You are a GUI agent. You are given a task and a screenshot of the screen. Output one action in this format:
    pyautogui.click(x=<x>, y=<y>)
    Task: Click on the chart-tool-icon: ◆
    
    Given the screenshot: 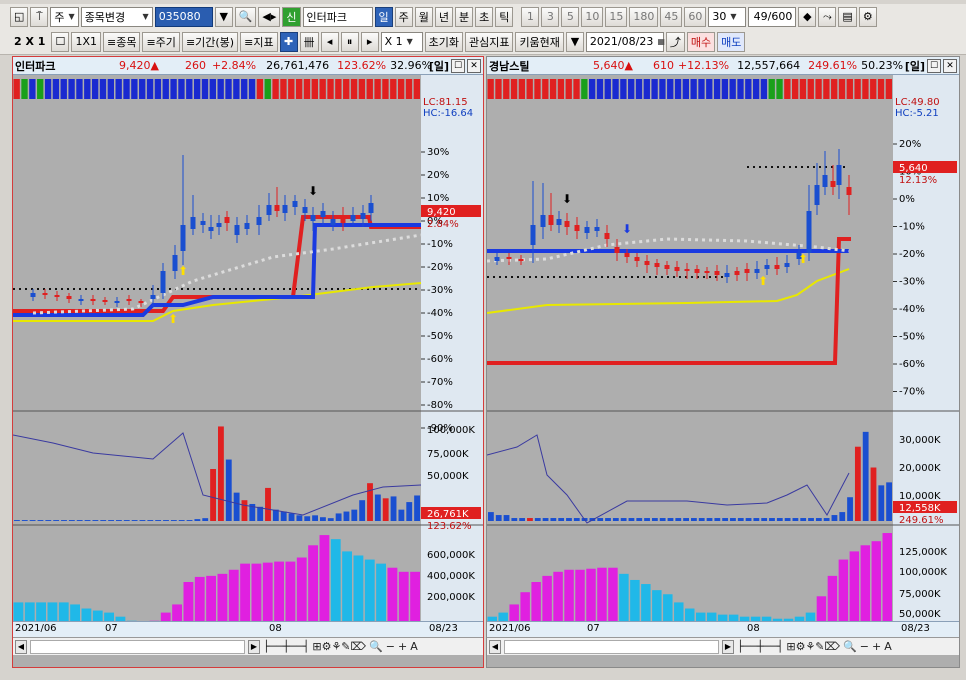 What is the action you would take?
    pyautogui.click(x=807, y=16)
    